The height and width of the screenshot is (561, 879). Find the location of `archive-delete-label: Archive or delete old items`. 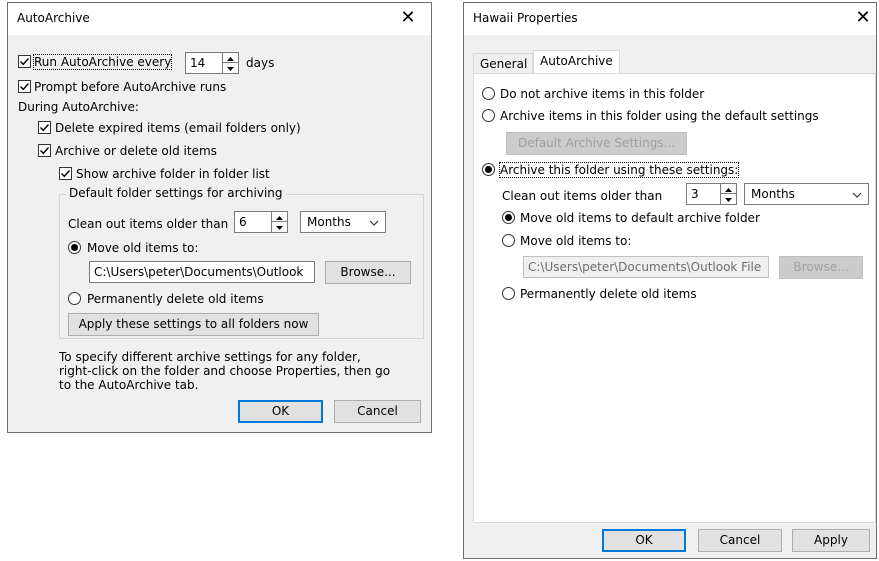

archive-delete-label: Archive or delete old items is located at coordinates (136, 151).